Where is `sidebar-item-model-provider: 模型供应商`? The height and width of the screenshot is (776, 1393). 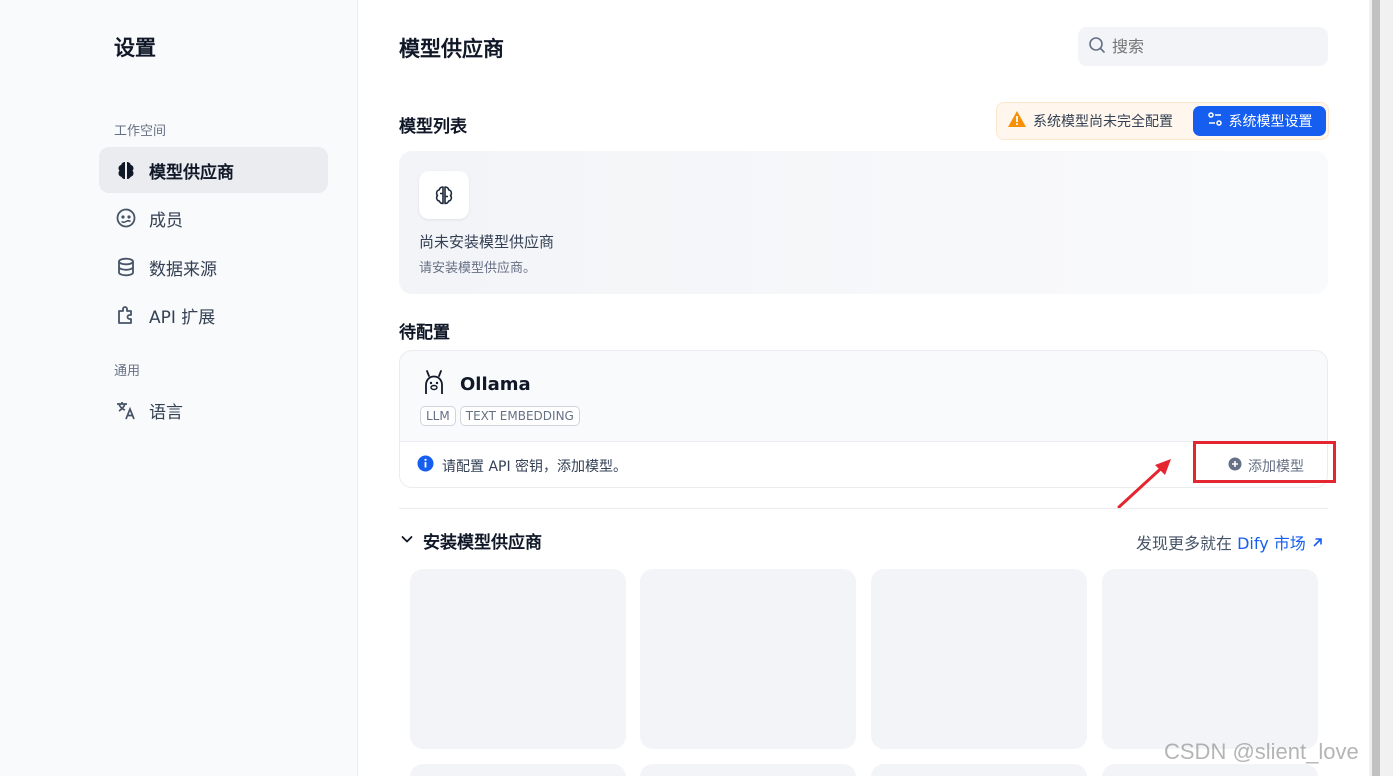 sidebar-item-model-provider: 模型供应商 is located at coordinates (213, 170).